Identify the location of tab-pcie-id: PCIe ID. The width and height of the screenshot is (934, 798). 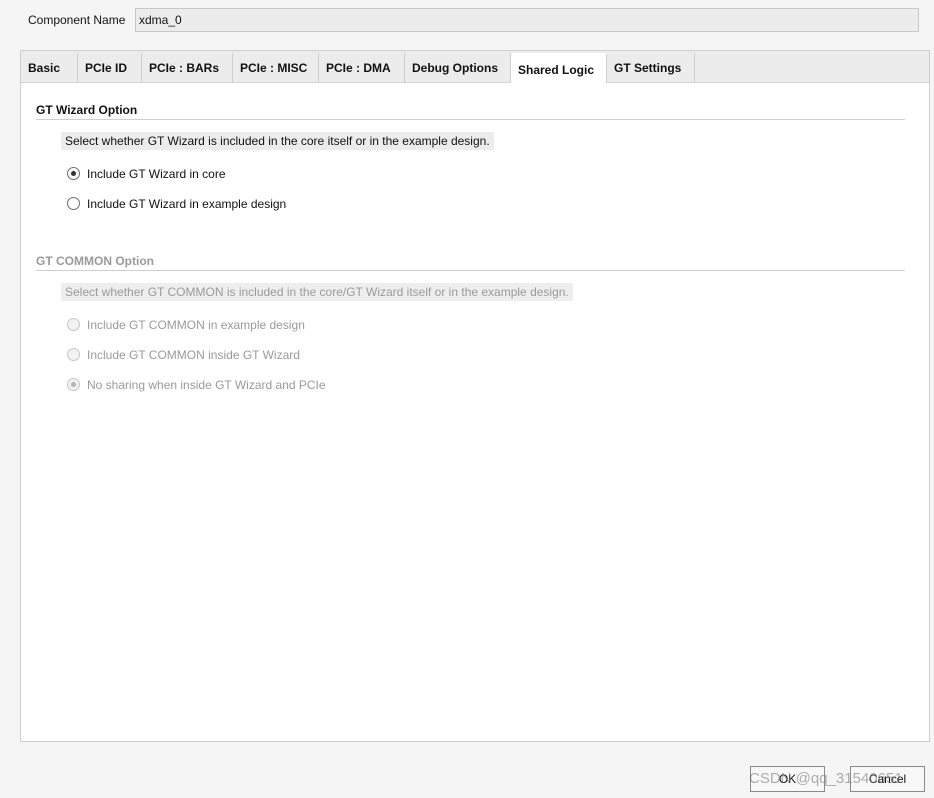
(110, 68).